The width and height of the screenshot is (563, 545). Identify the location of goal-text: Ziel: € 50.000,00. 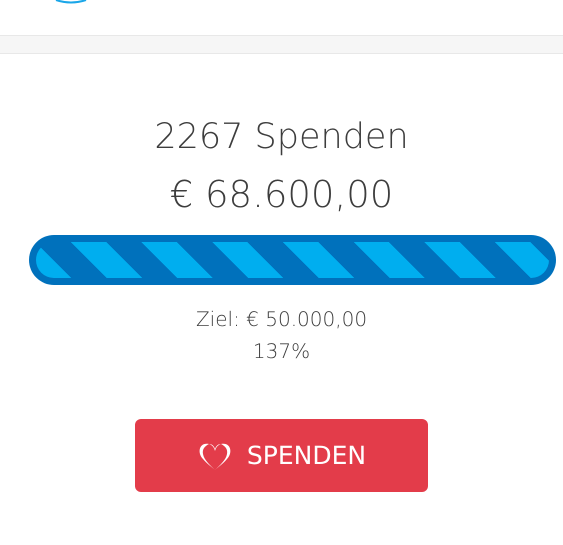
(282, 319).